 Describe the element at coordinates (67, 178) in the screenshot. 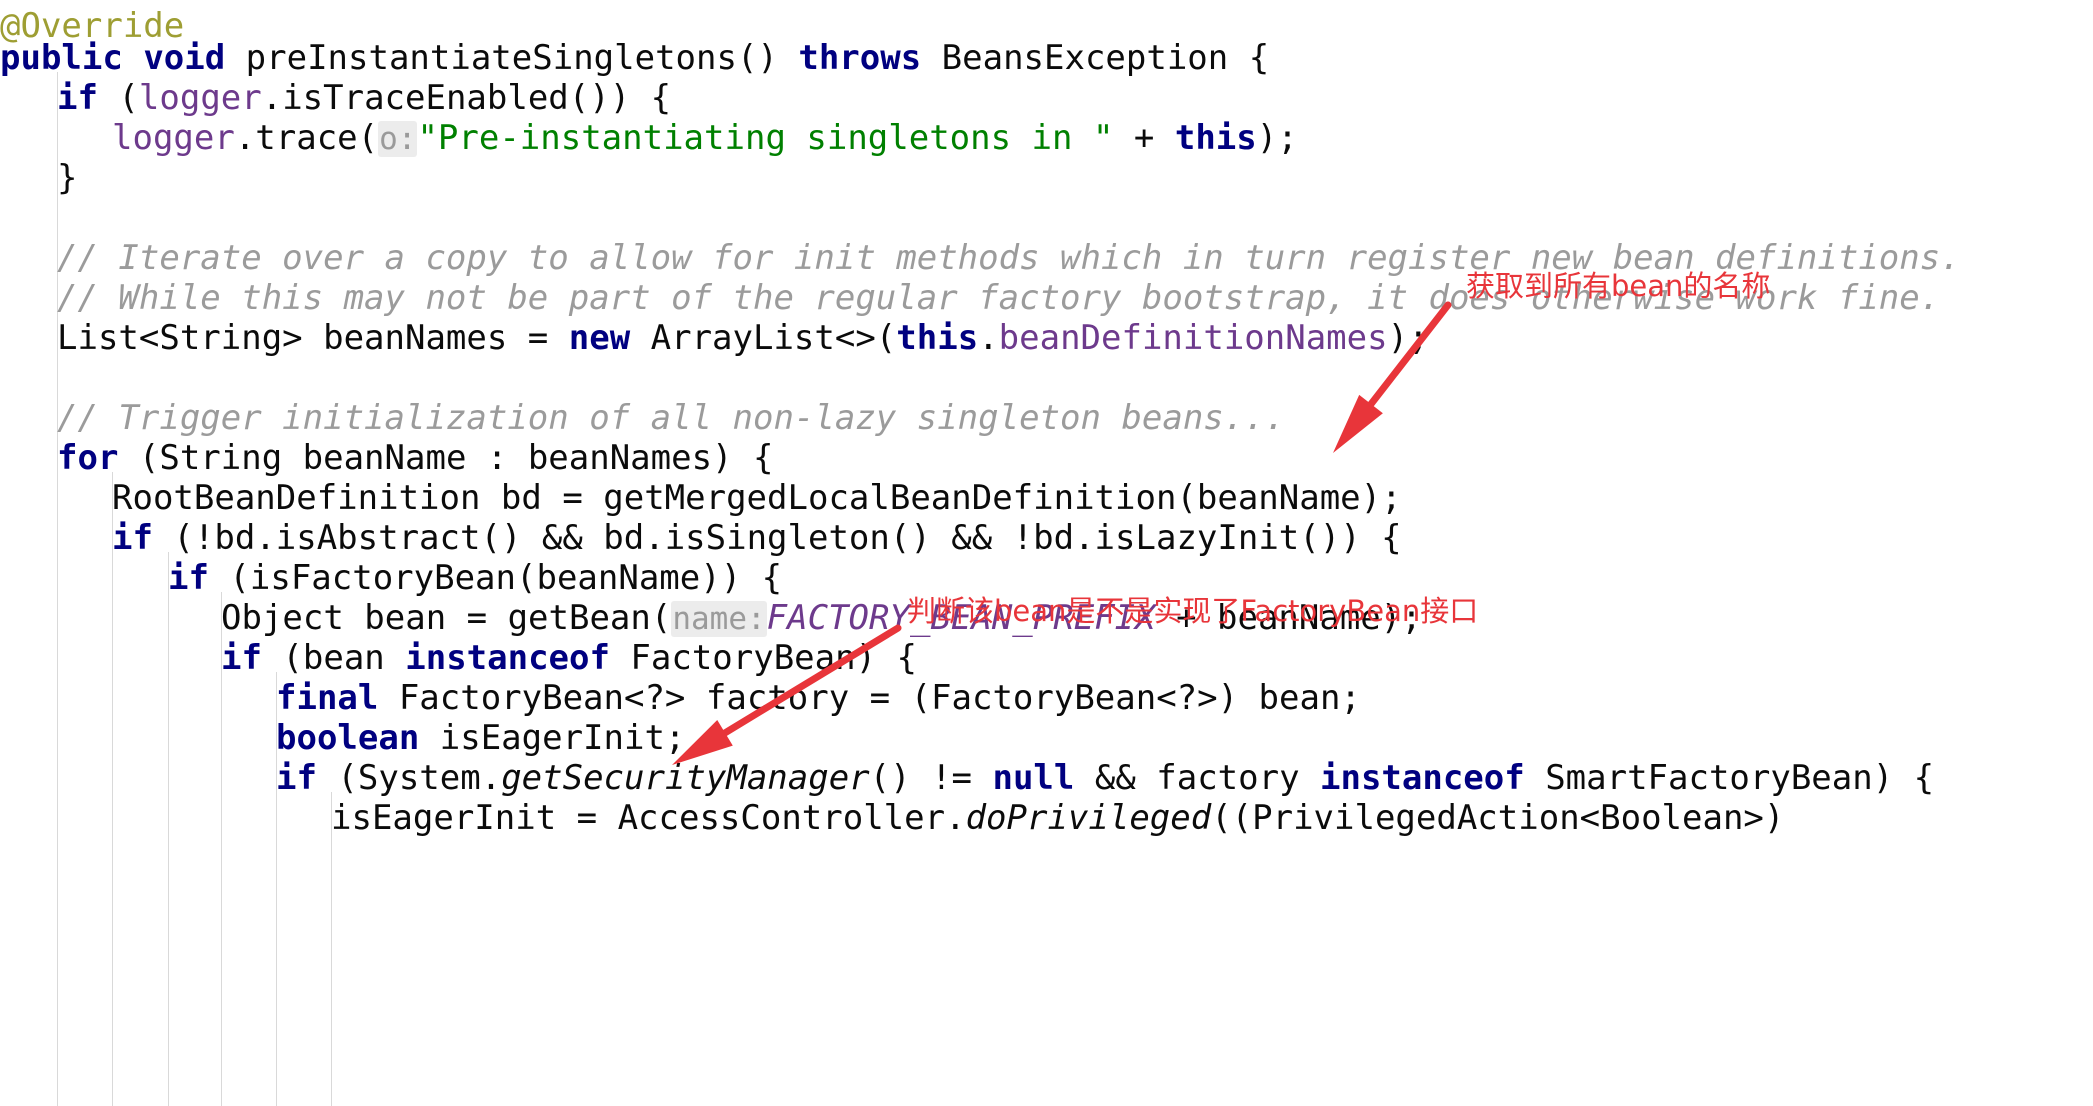

I see `code-token-plain: }` at that location.